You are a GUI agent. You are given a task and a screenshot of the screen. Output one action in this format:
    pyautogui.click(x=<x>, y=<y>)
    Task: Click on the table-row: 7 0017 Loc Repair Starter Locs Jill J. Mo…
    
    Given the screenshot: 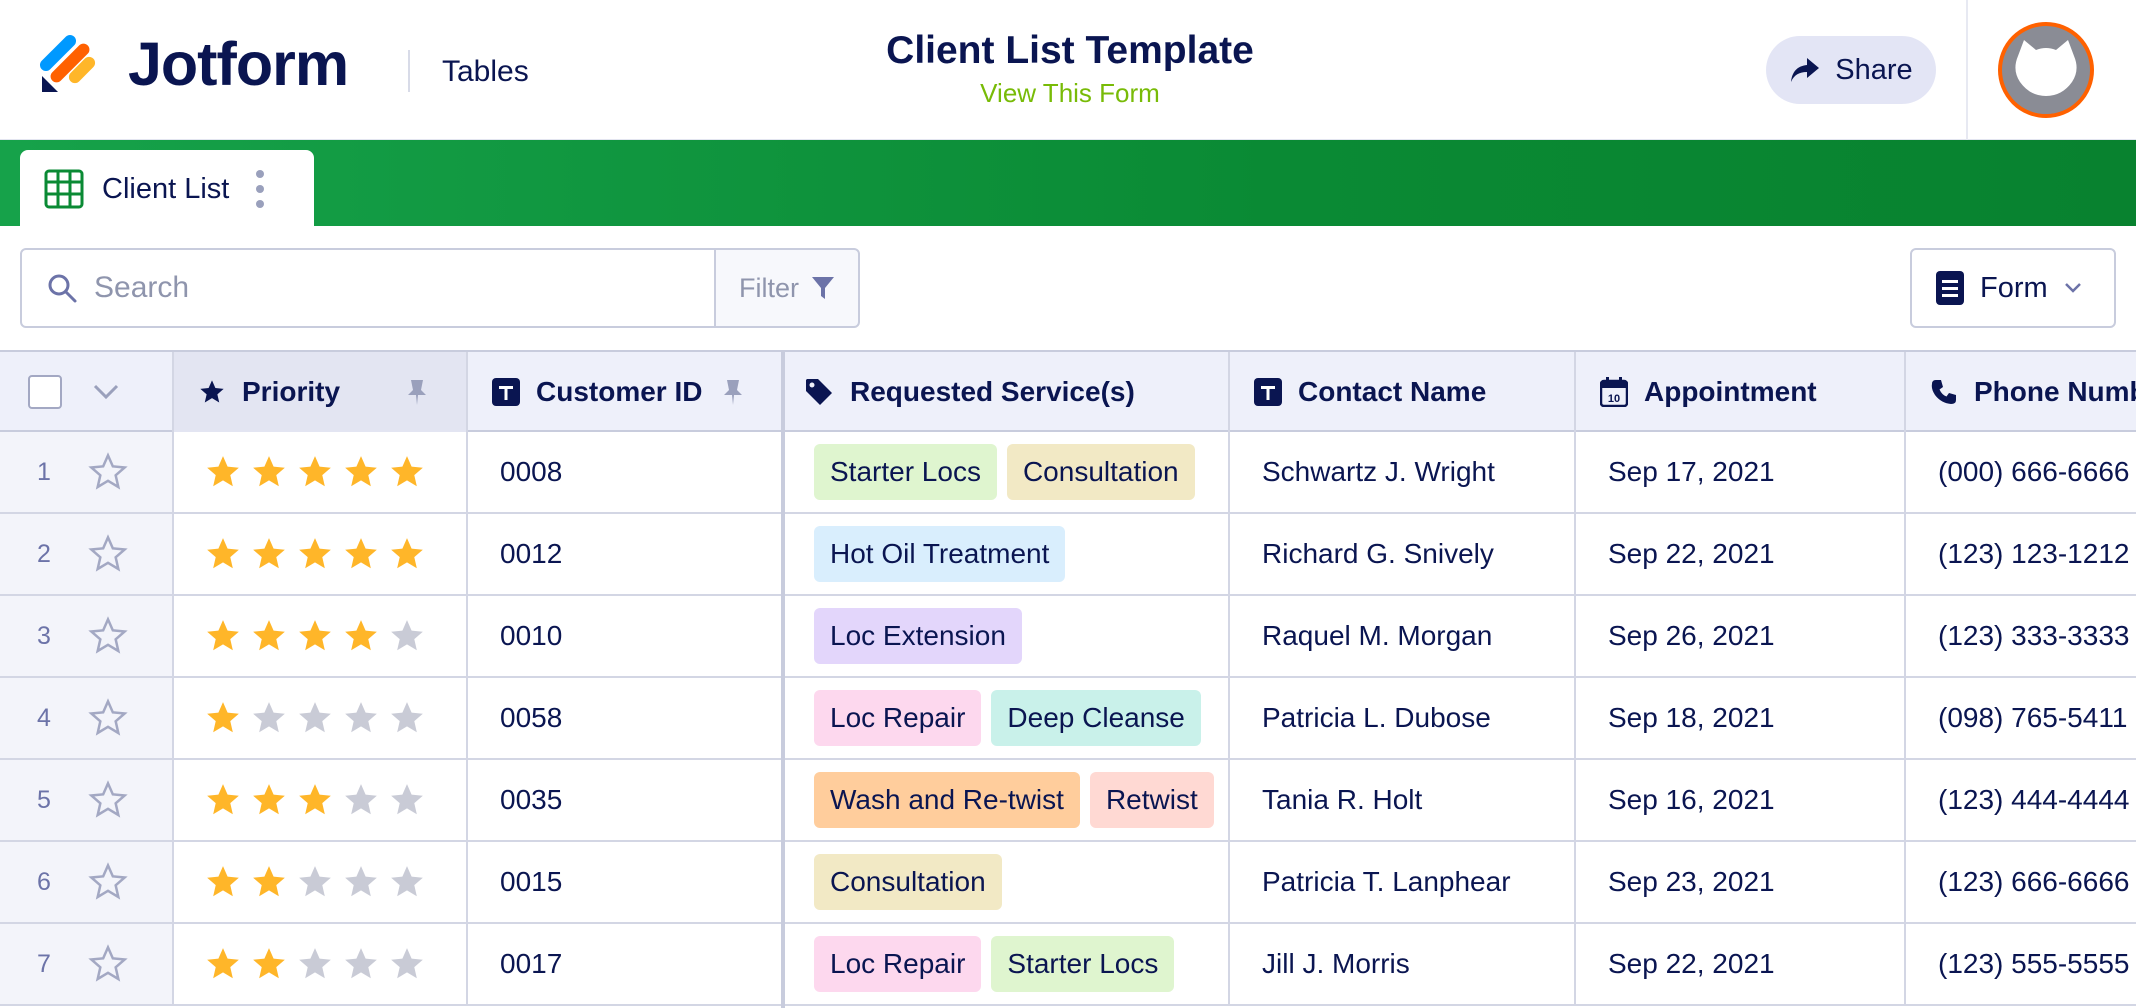 What is the action you would take?
    pyautogui.click(x=1068, y=965)
    